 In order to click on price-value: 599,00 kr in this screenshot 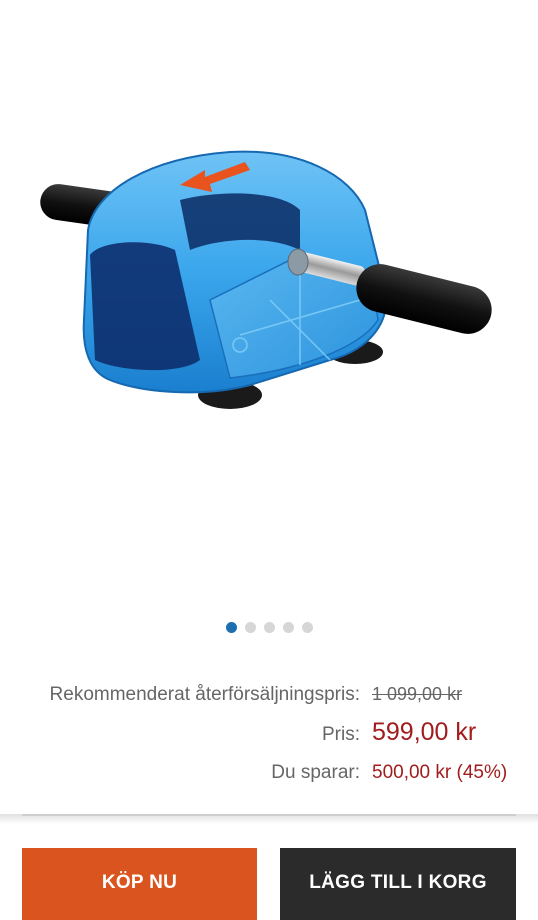, I will do `click(424, 732)`.